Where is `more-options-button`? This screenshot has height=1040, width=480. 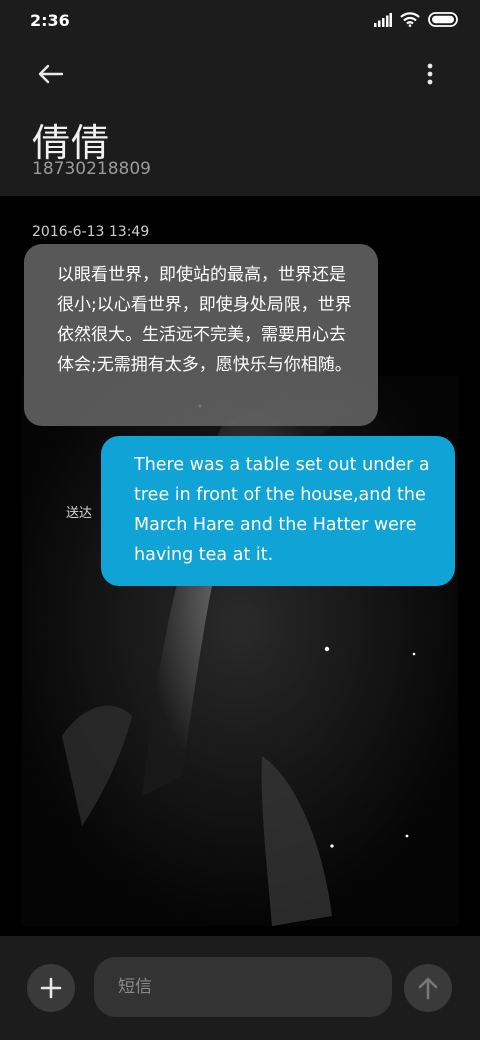
more-options-button is located at coordinates (430, 74).